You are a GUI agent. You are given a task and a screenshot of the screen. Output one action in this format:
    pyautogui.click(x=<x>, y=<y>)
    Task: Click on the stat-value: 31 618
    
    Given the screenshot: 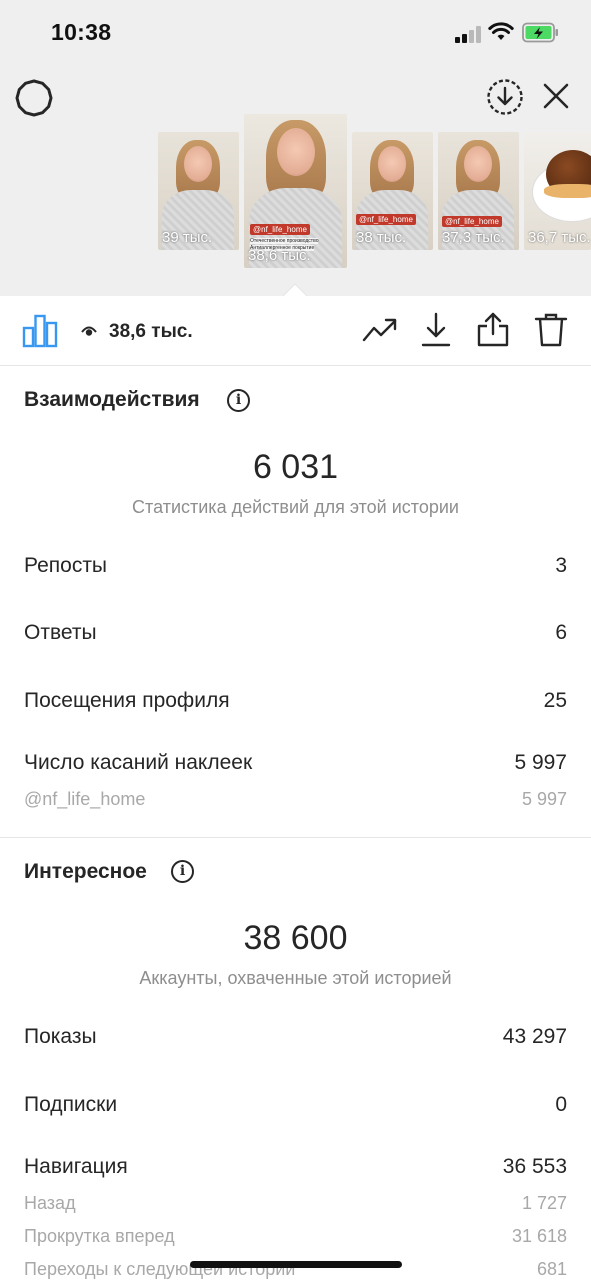 What is the action you would take?
    pyautogui.click(x=539, y=1236)
    